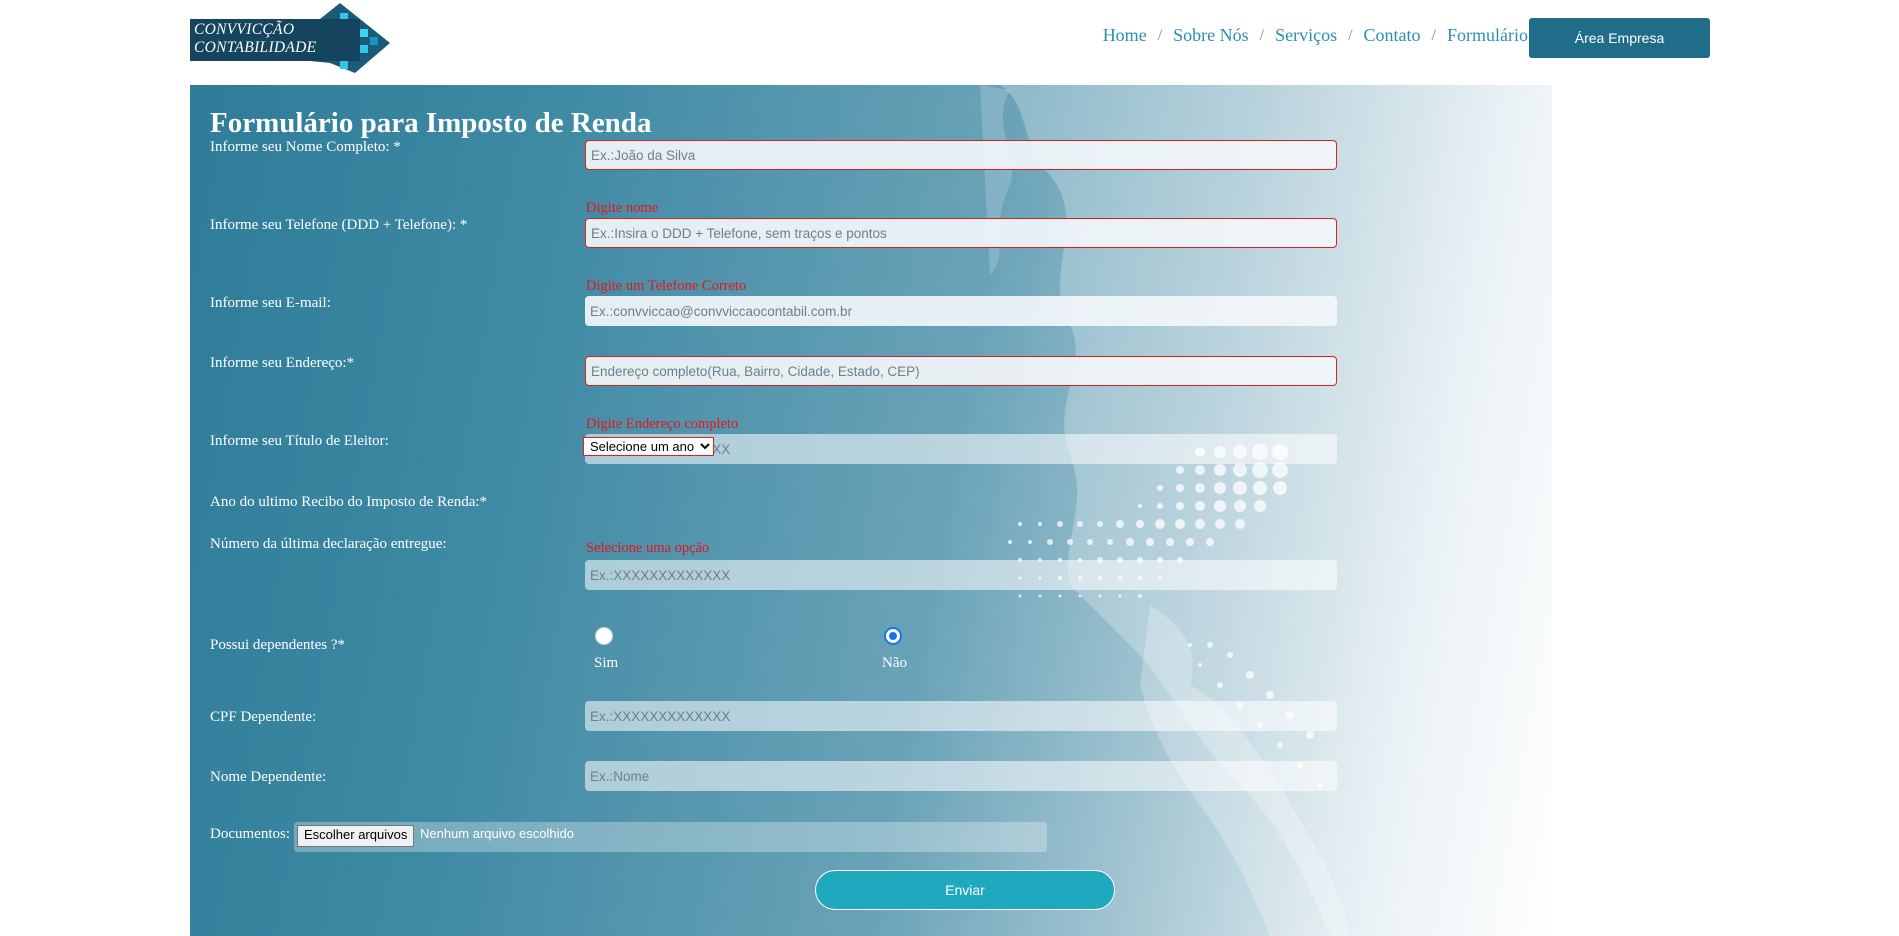 This screenshot has width=1899, height=936. I want to click on declaracao-input, so click(961, 575).